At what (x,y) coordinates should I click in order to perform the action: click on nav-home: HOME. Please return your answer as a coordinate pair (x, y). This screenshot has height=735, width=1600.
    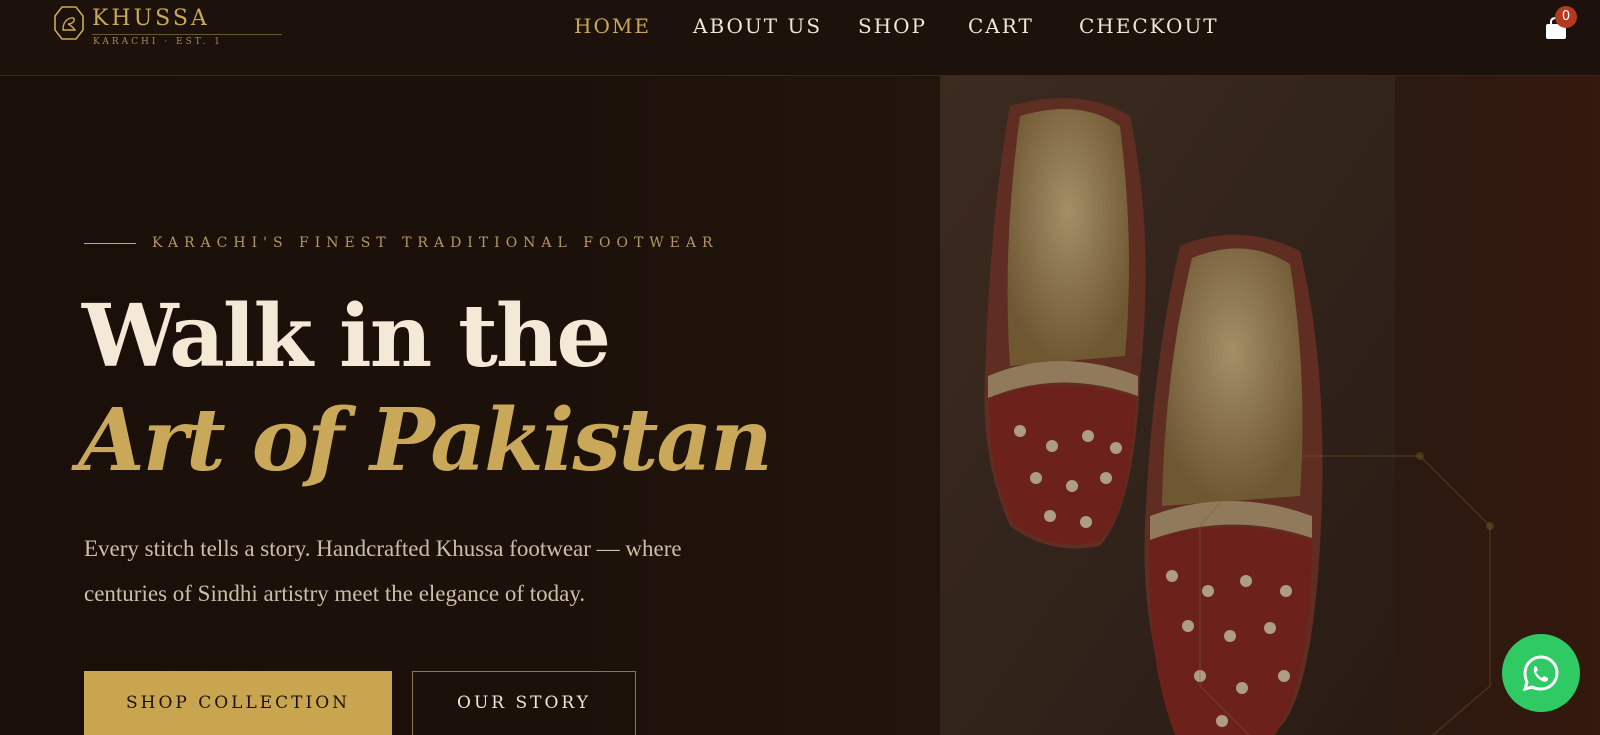
    Looking at the image, I should click on (612, 26).